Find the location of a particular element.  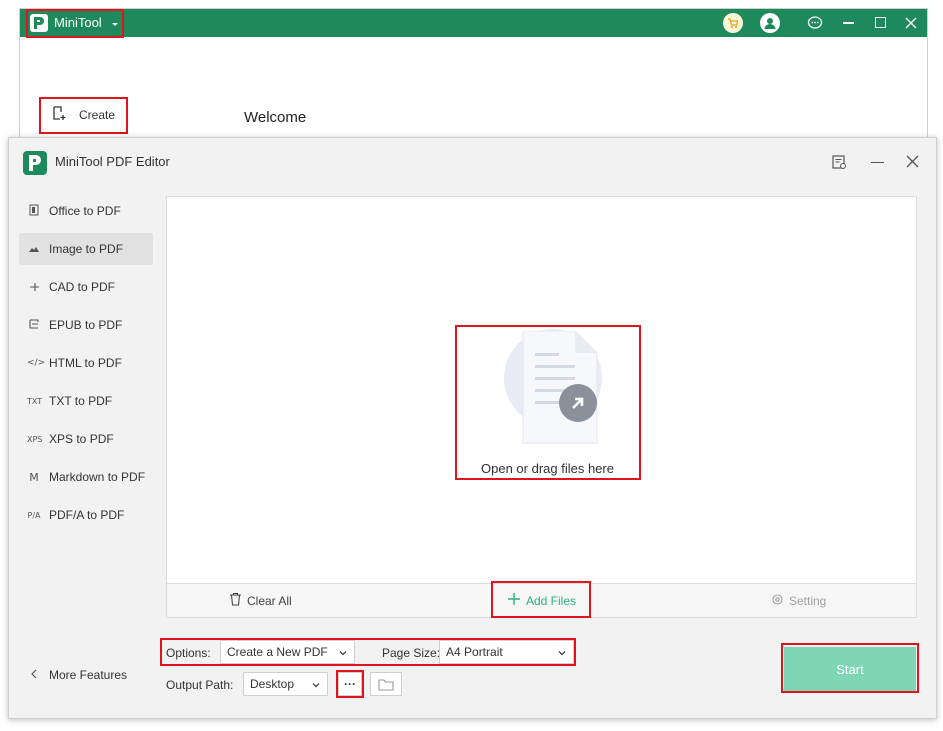

setting-button: Setting is located at coordinates (798, 600).